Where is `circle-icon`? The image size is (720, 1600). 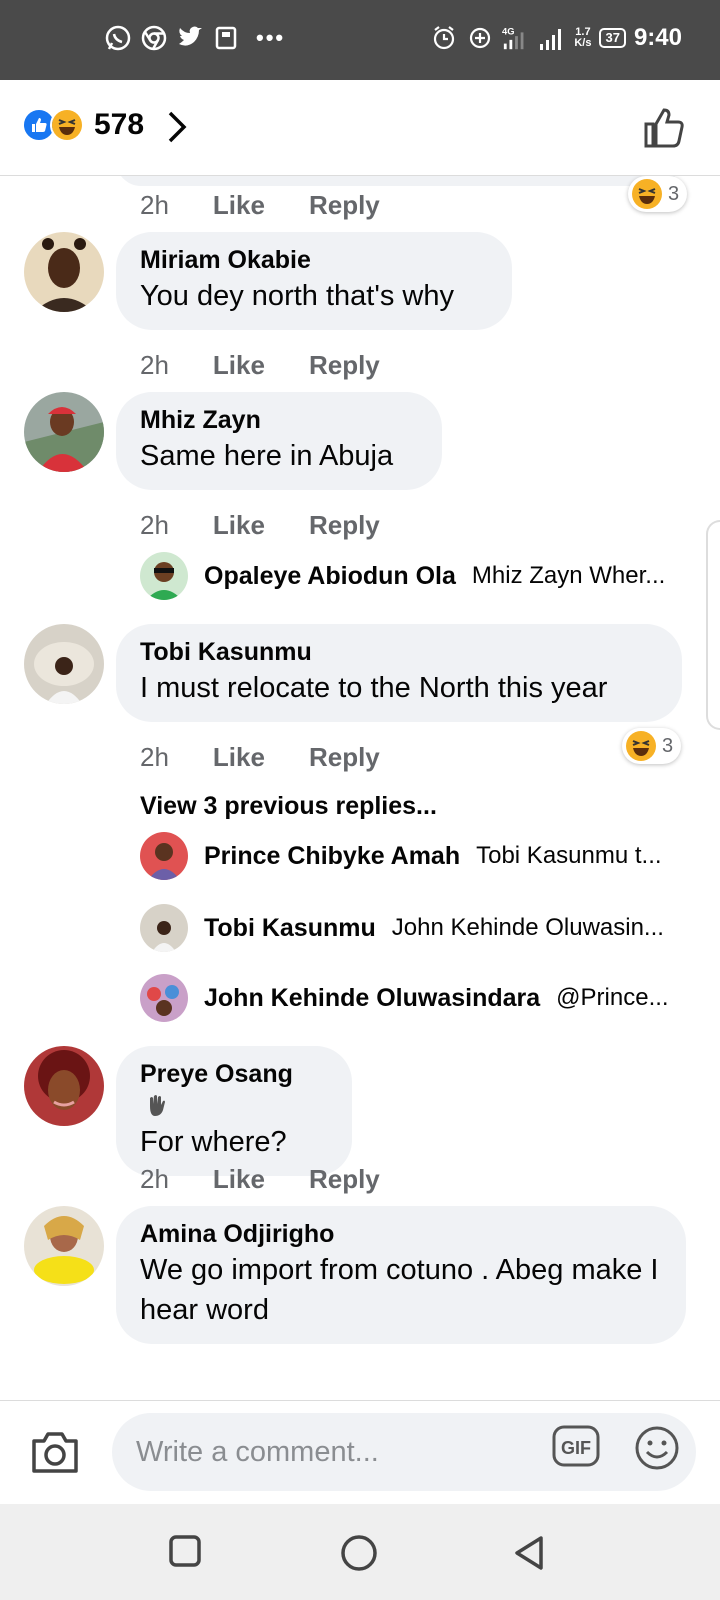
circle-icon is located at coordinates (359, 1553).